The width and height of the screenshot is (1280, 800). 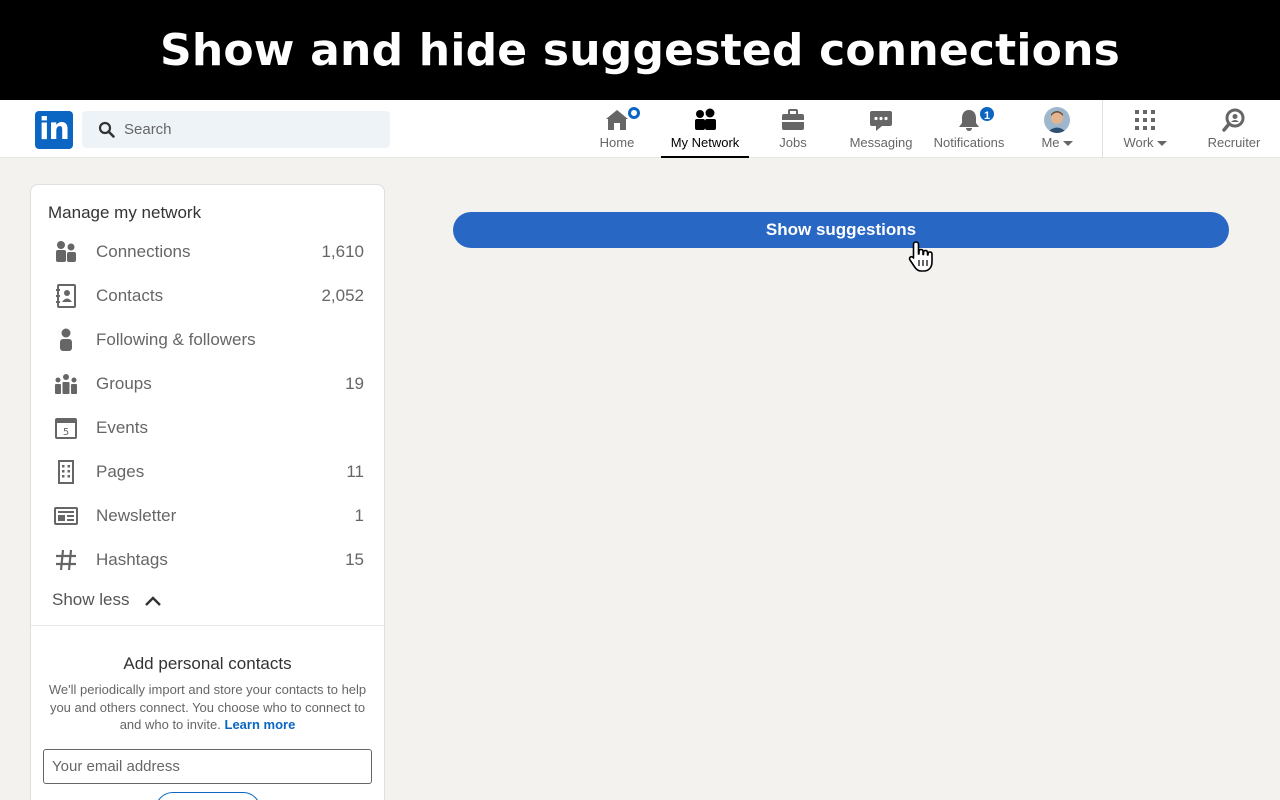 What do you see at coordinates (705, 119) in the screenshot?
I see `network-icon` at bounding box center [705, 119].